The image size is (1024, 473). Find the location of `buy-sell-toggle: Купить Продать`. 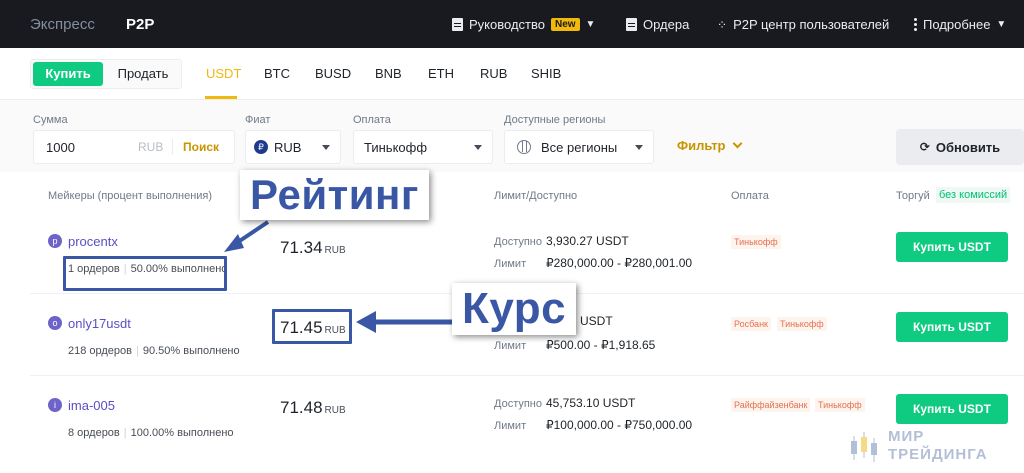

buy-sell-toggle: Купить Продать is located at coordinates (106, 74).